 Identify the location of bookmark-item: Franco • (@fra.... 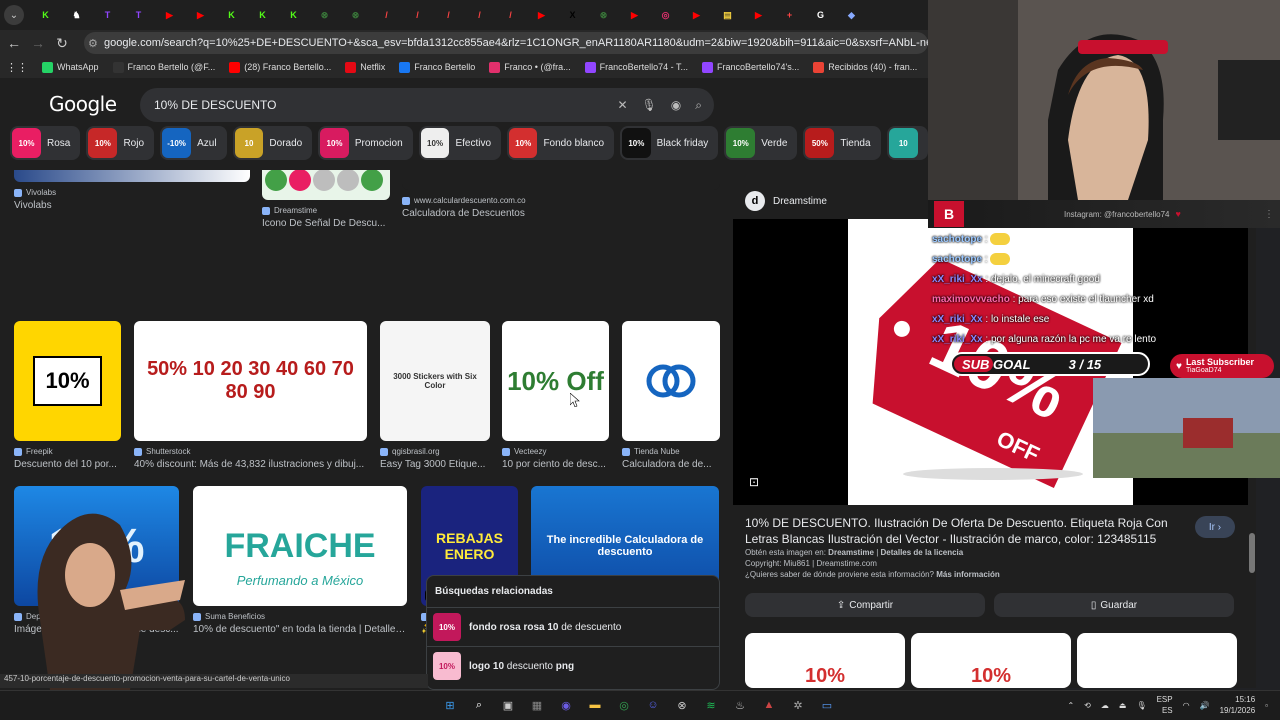
(530, 67).